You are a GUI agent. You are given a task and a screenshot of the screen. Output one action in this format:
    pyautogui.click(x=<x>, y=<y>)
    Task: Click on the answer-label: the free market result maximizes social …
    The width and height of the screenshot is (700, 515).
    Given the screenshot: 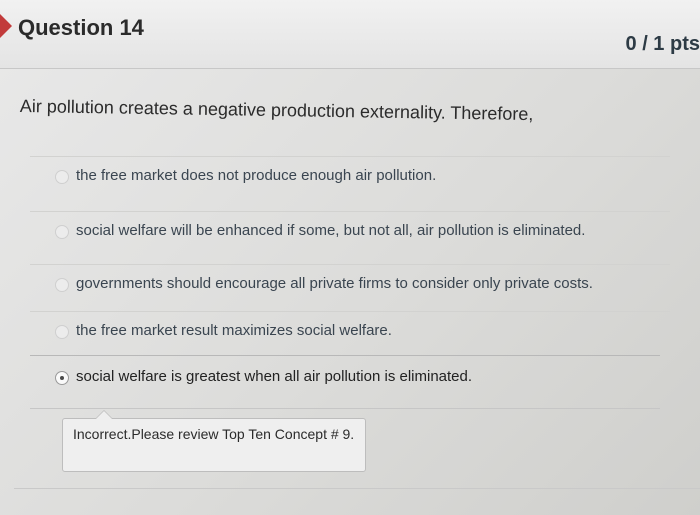 What is the action you would take?
    pyautogui.click(x=234, y=330)
    